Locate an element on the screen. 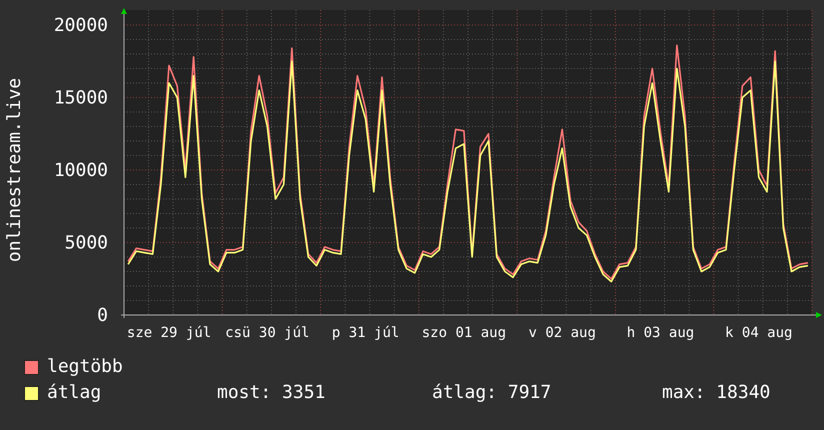 The image size is (824, 430). x-tick-label: k 04 aug is located at coordinates (758, 333).